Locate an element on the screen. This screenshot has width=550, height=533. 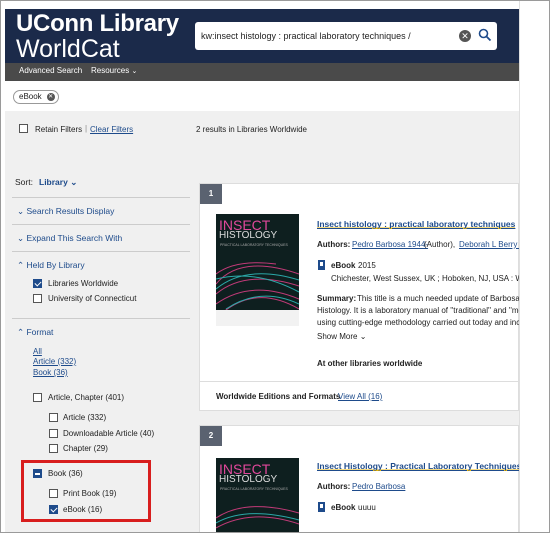
sort-value: Library is located at coordinates (53, 182).